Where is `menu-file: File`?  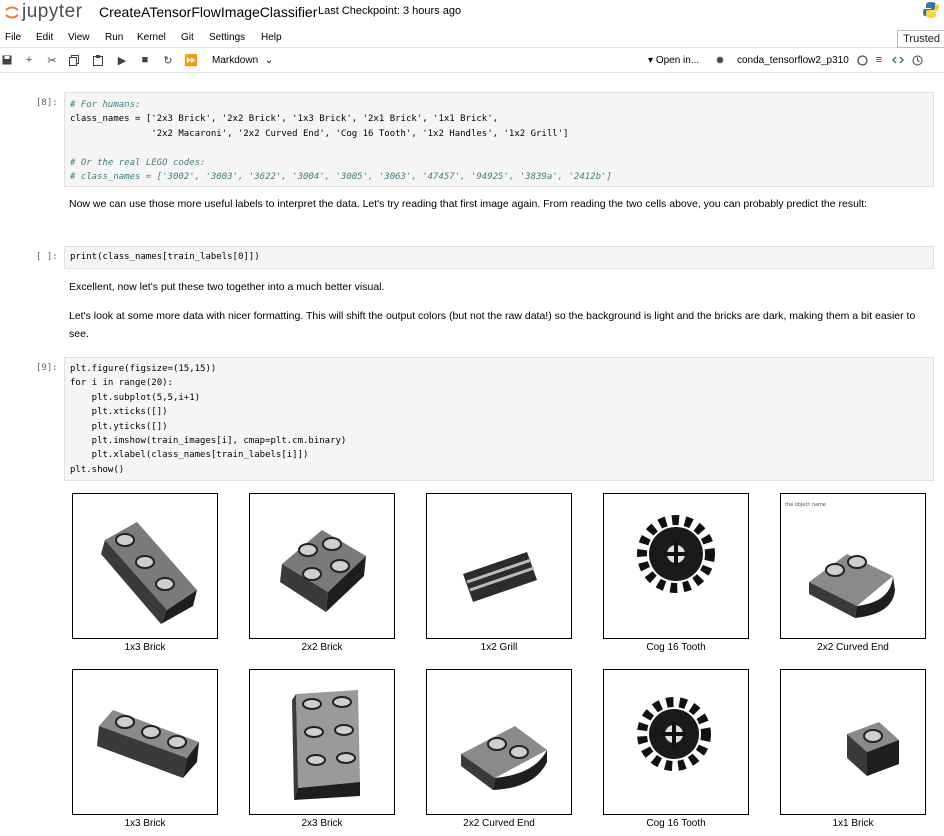 menu-file: File is located at coordinates (13, 37).